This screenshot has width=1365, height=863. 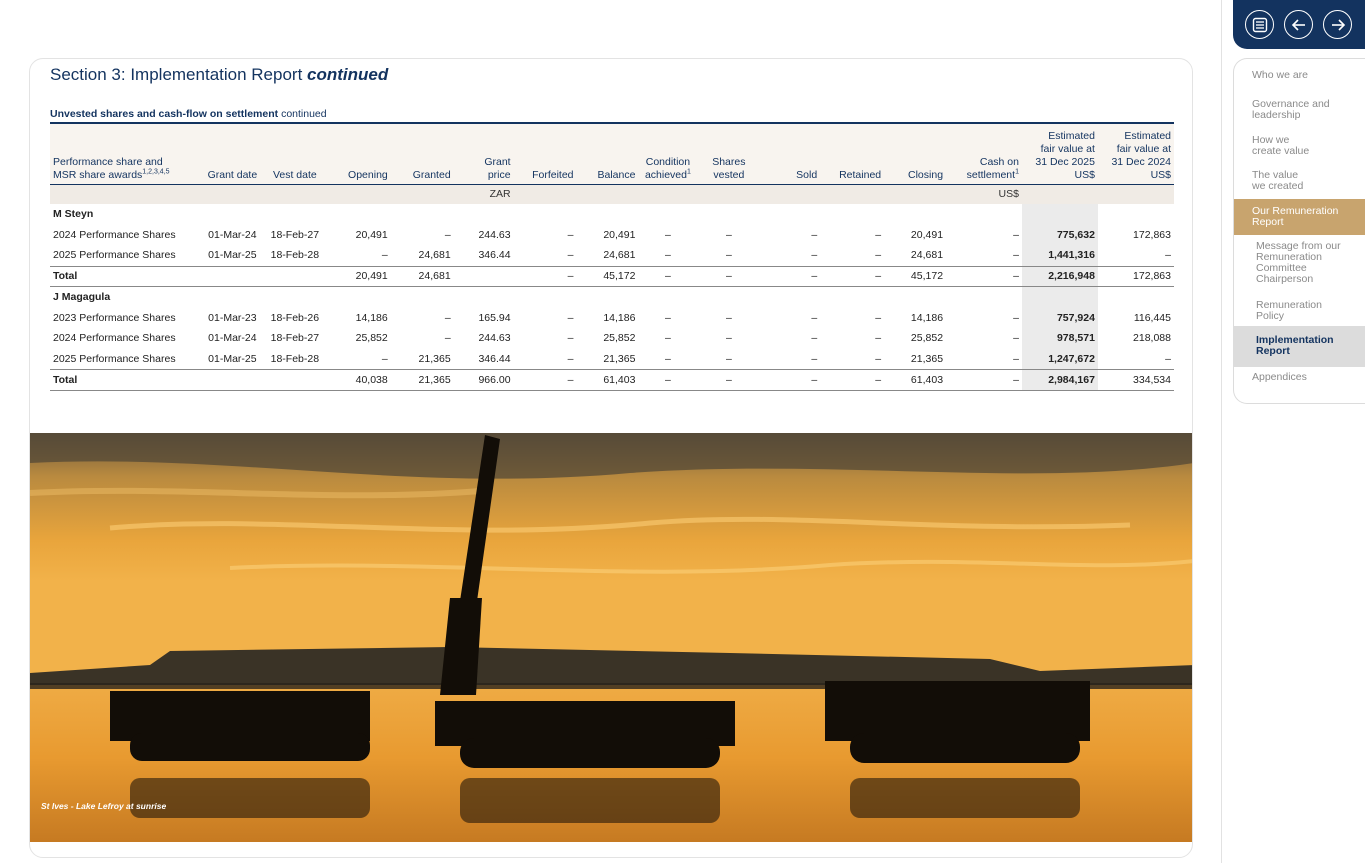 I want to click on col-header-opening: Opening, so click(x=357, y=153).